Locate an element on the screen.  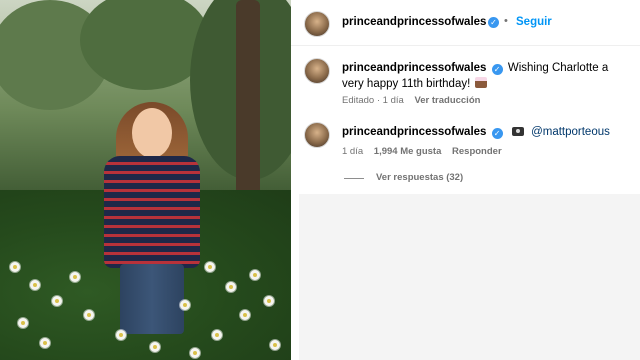
photo-subject is located at coordinates (152, 213).